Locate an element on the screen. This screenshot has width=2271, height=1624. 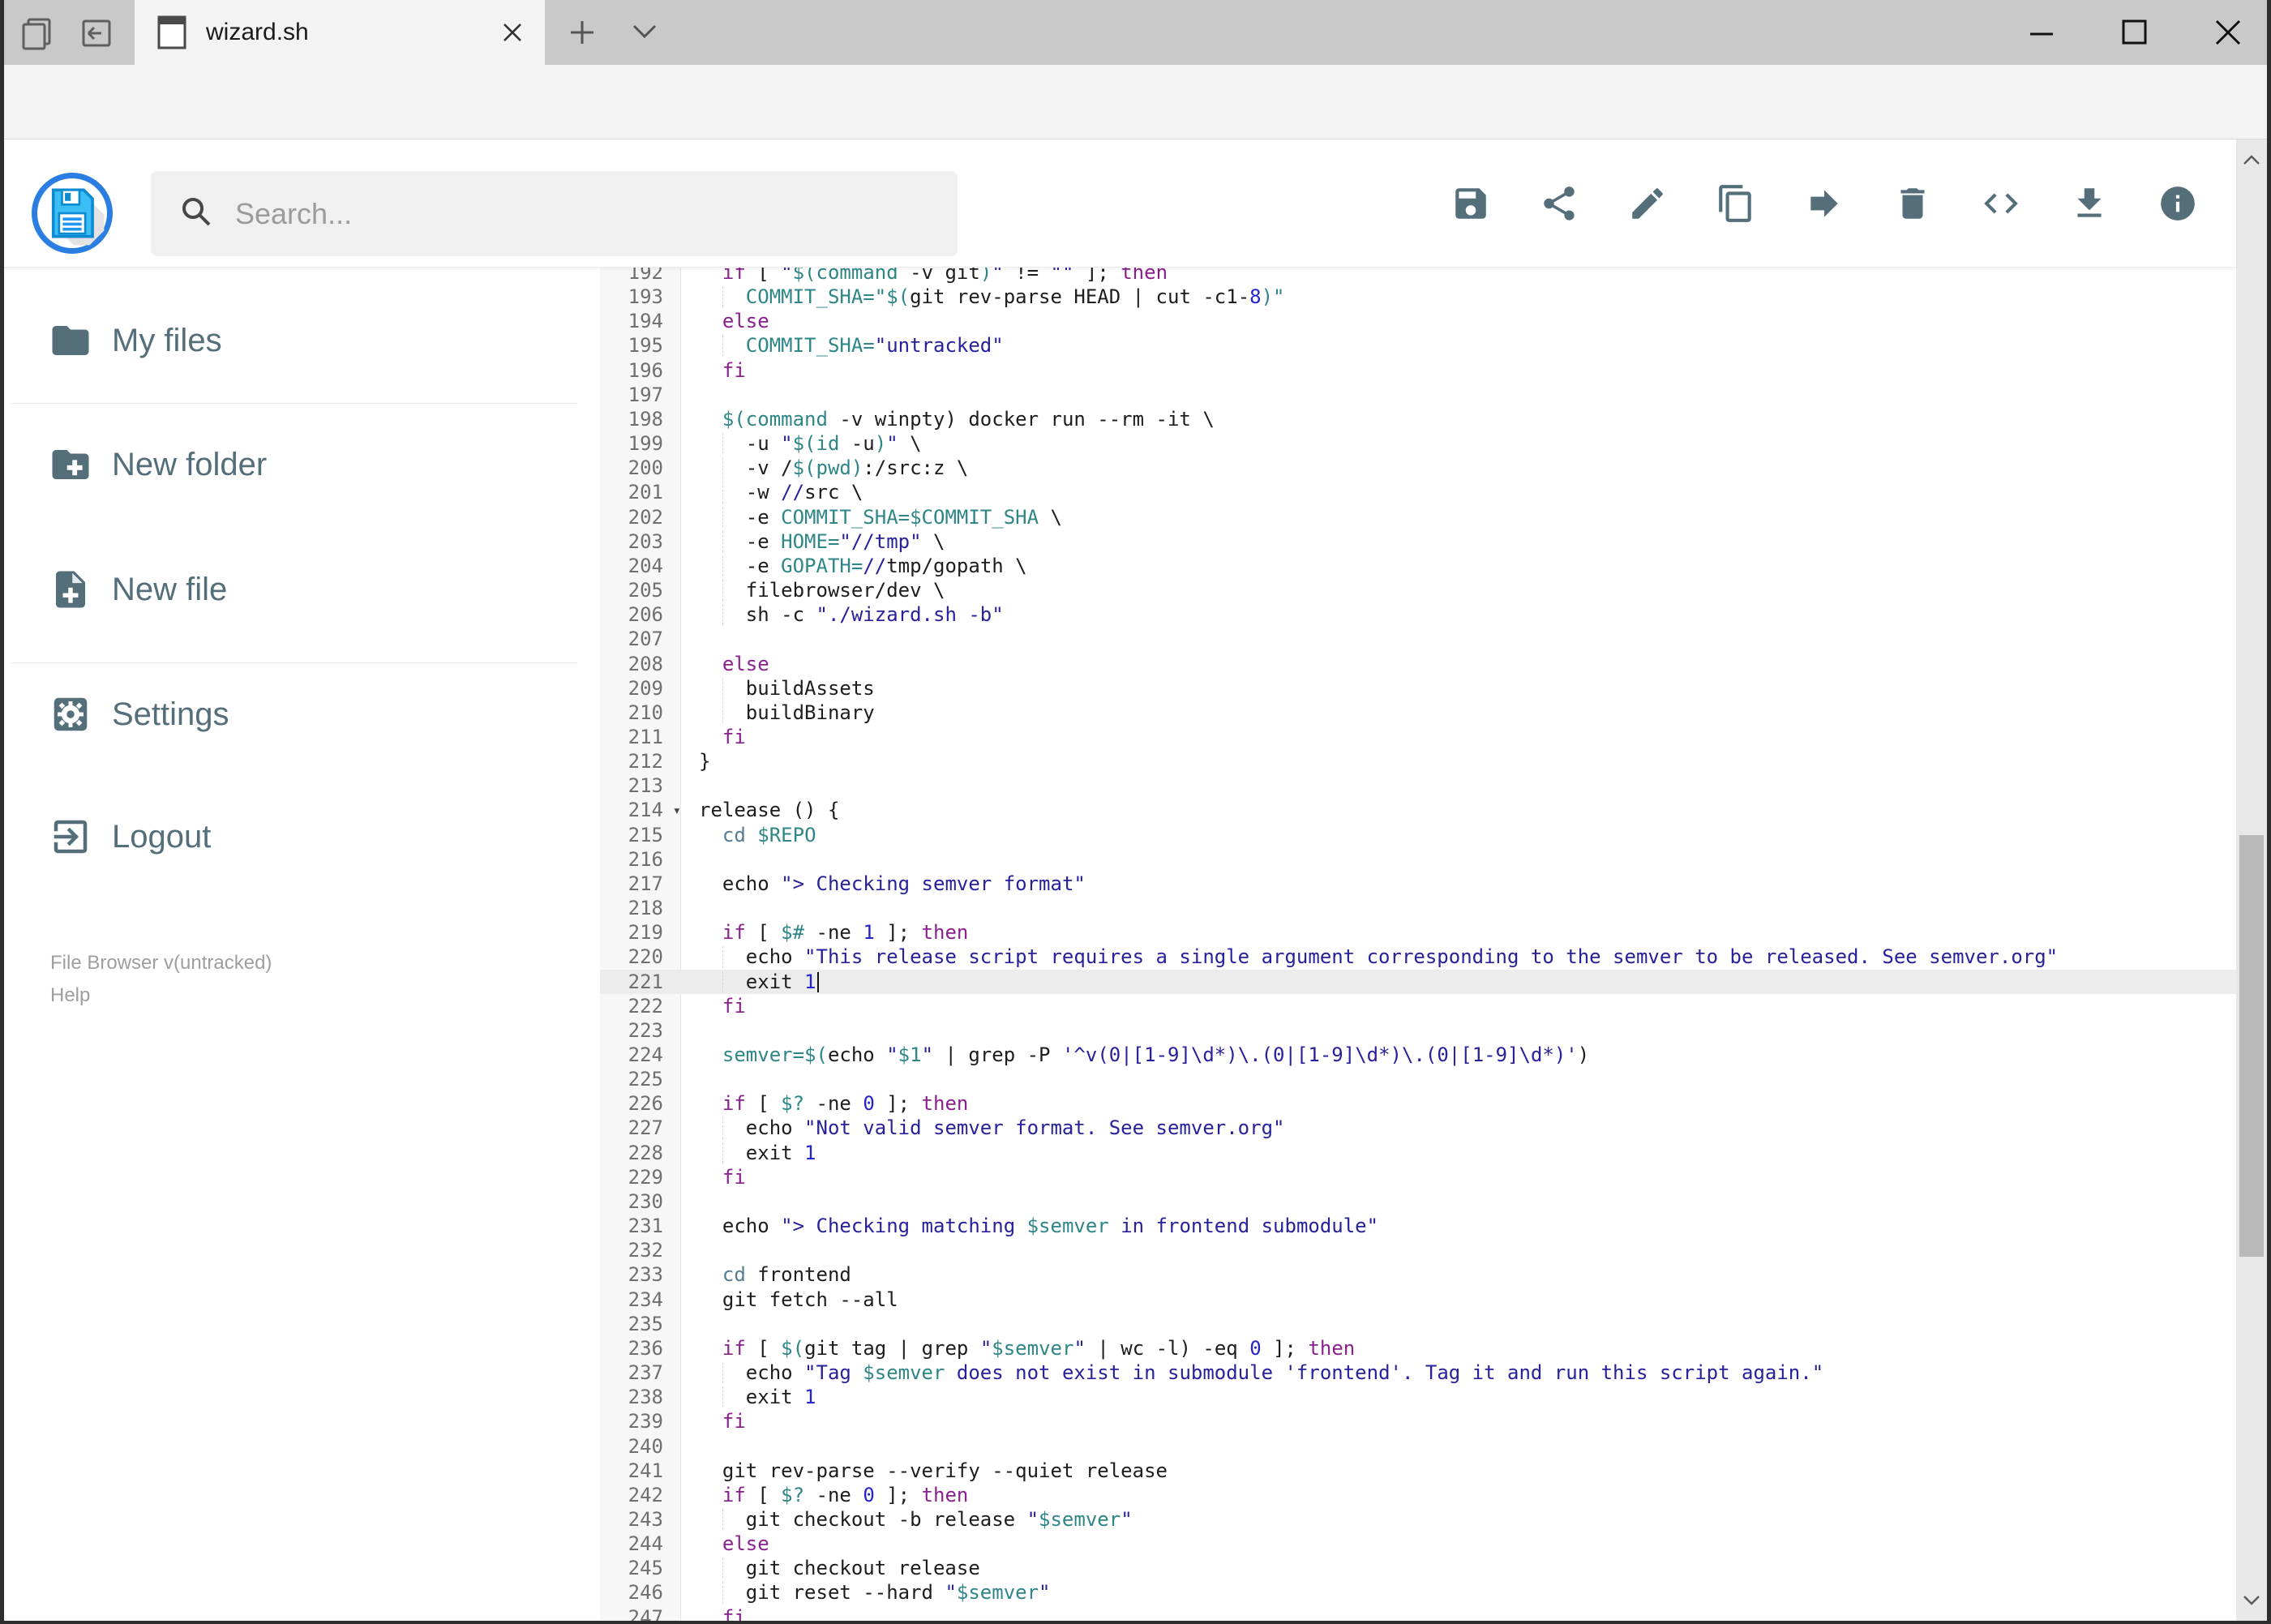
save-button is located at coordinates (1470, 204).